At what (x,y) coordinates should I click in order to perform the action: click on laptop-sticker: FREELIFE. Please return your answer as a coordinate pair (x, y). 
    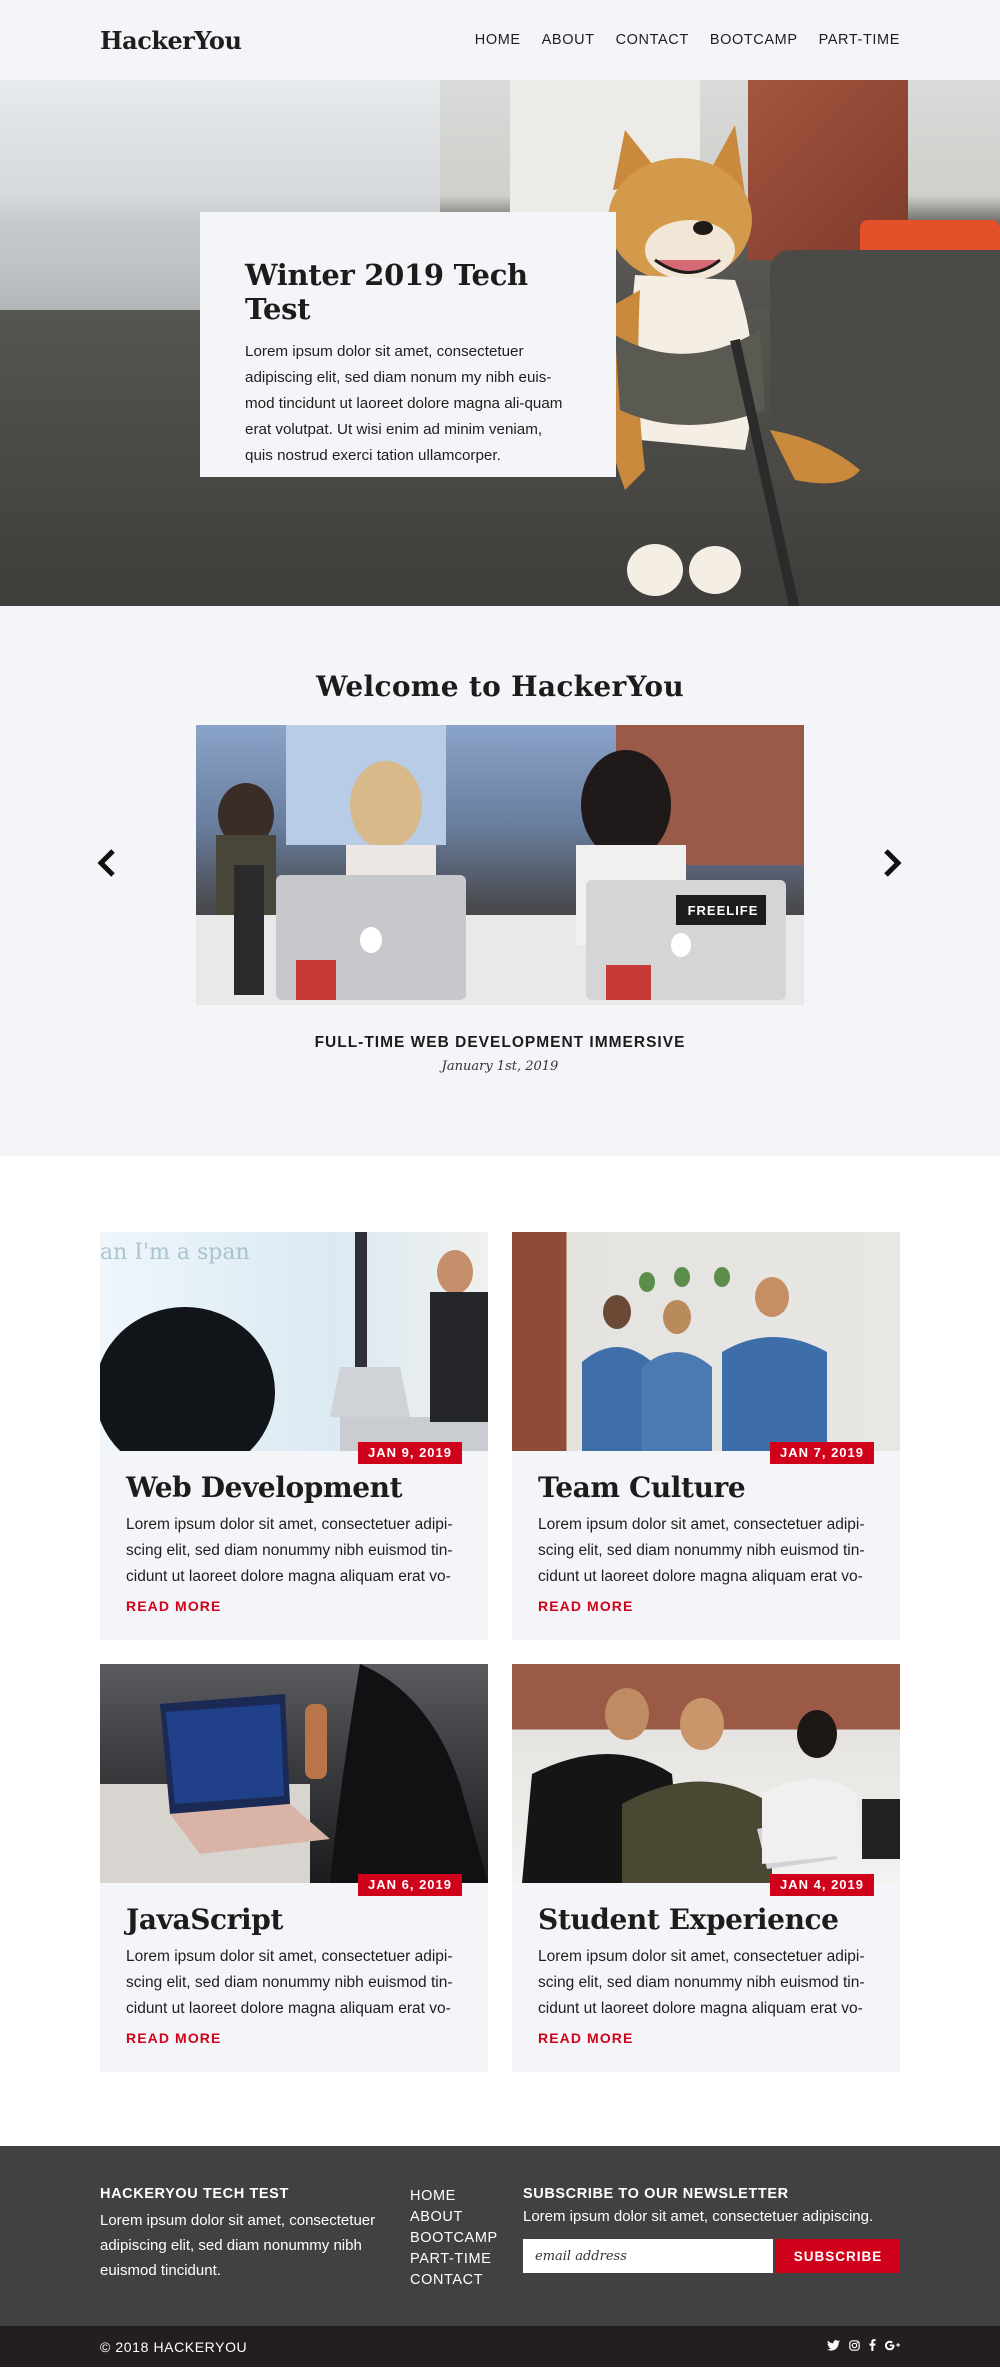
    Looking at the image, I should click on (723, 910).